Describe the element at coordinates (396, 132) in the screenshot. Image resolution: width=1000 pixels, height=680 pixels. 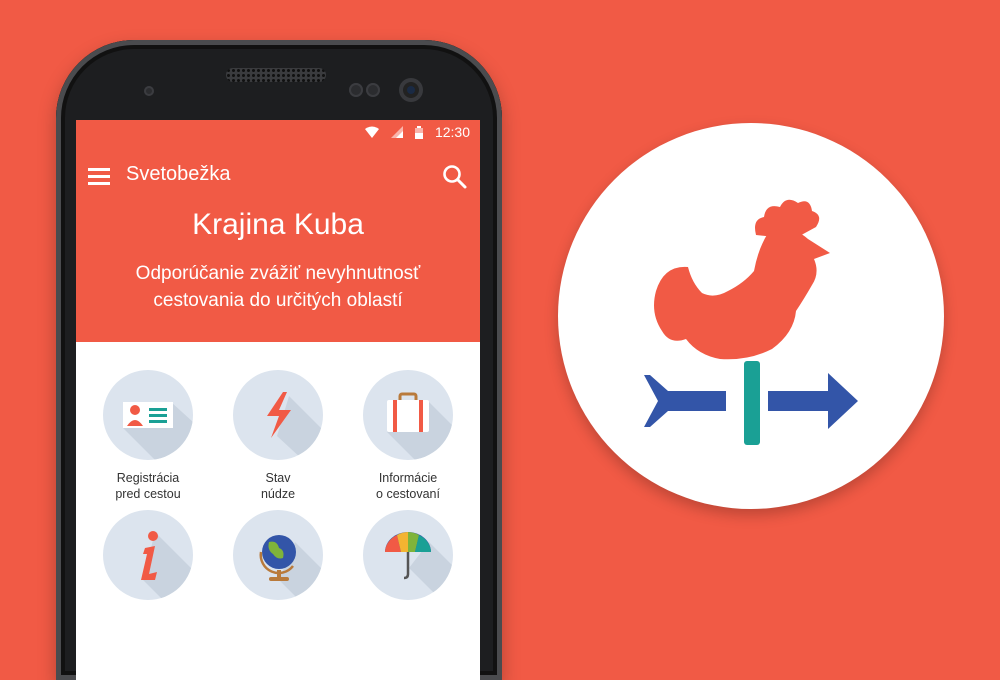
I see `signal-icon` at that location.